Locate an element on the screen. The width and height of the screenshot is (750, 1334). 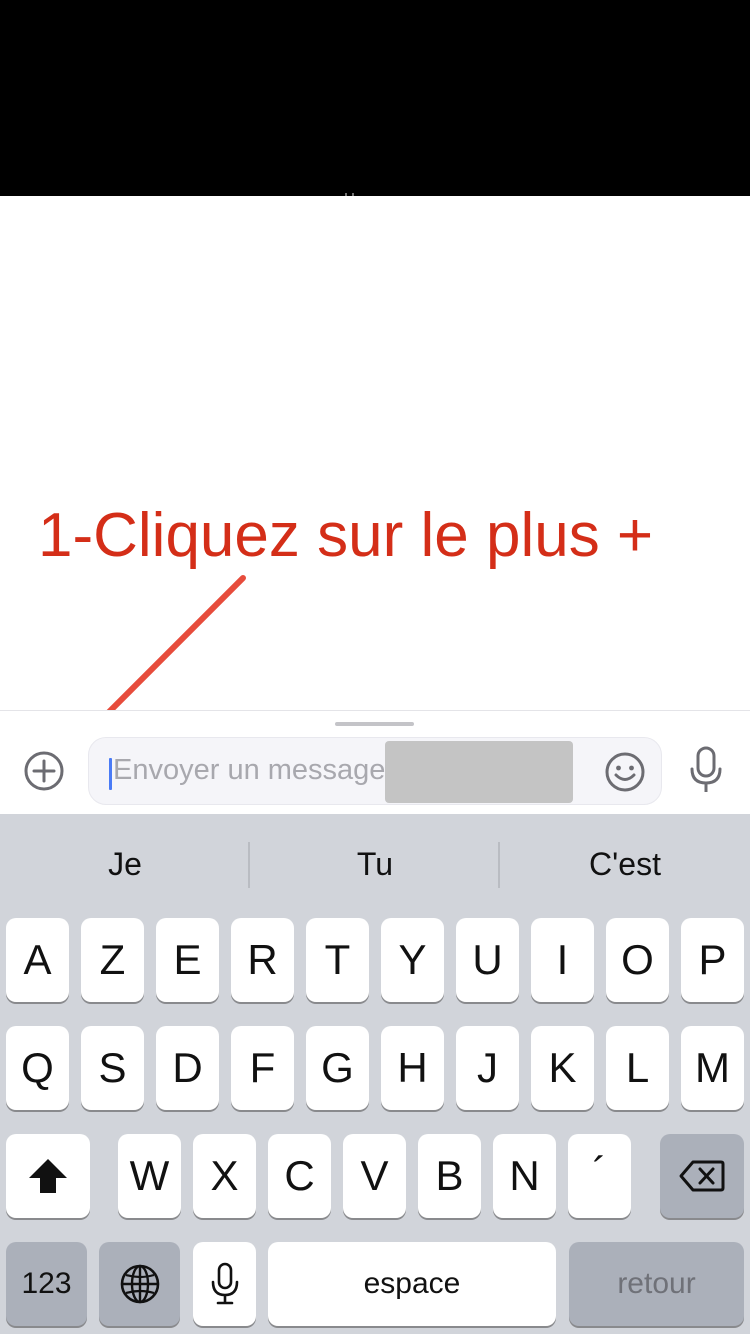
key-x: X is located at coordinates (224, 1176).